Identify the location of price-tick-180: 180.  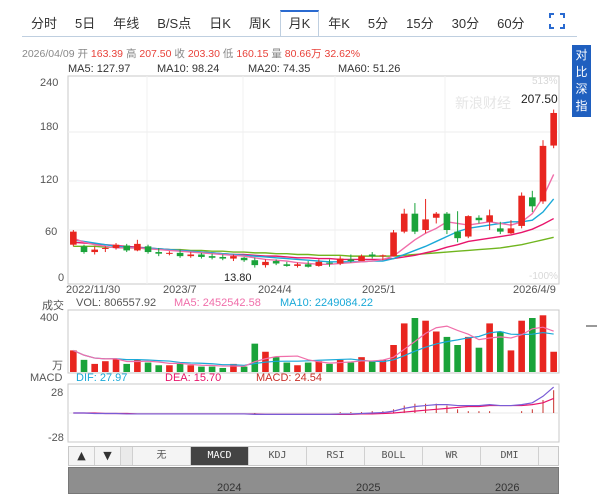
(49, 127).